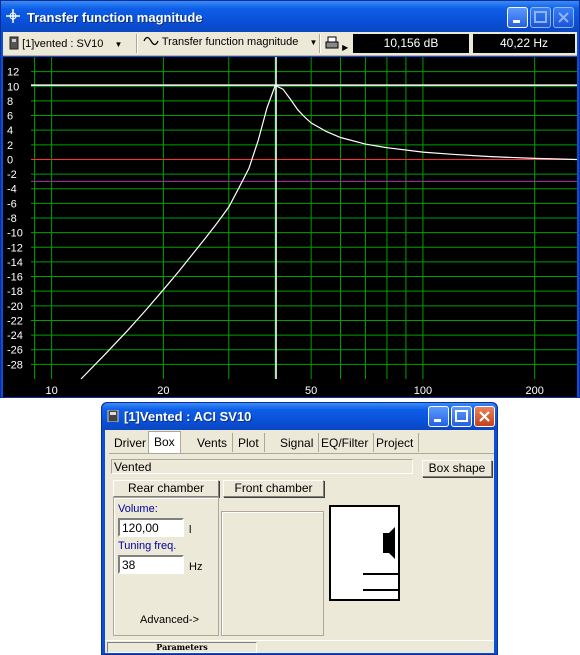 The width and height of the screenshot is (580, 655). I want to click on chevron-right-icon: ▶, so click(345, 47).